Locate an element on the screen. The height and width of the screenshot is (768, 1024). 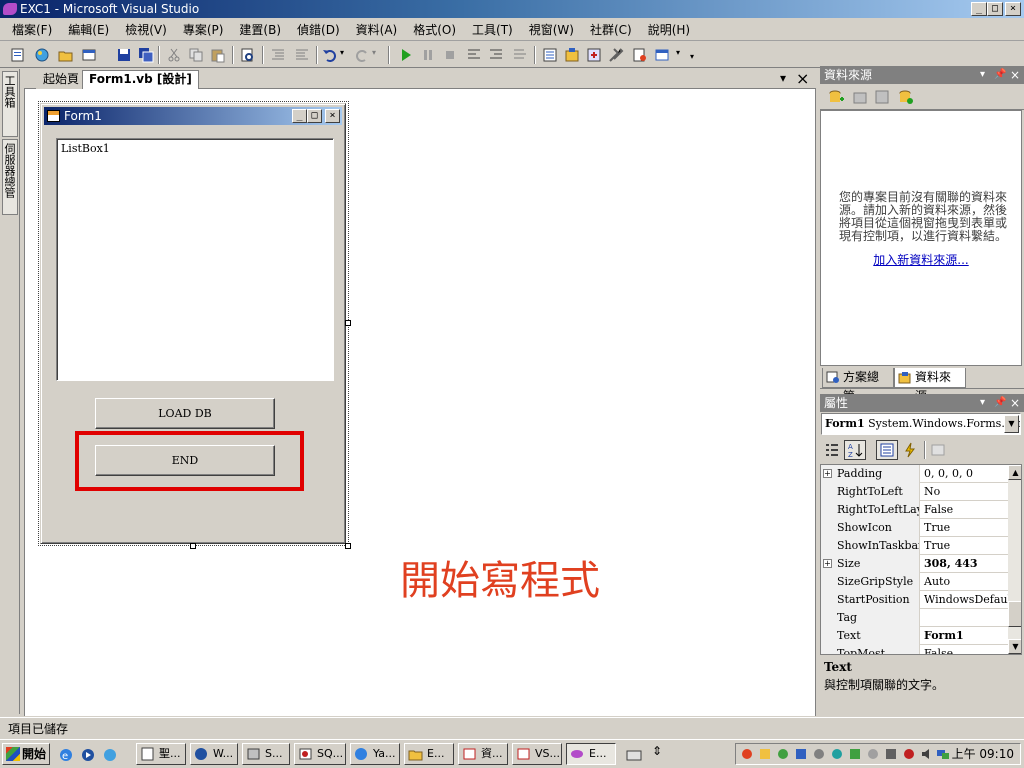
property-value is located at coordinates (964, 618).